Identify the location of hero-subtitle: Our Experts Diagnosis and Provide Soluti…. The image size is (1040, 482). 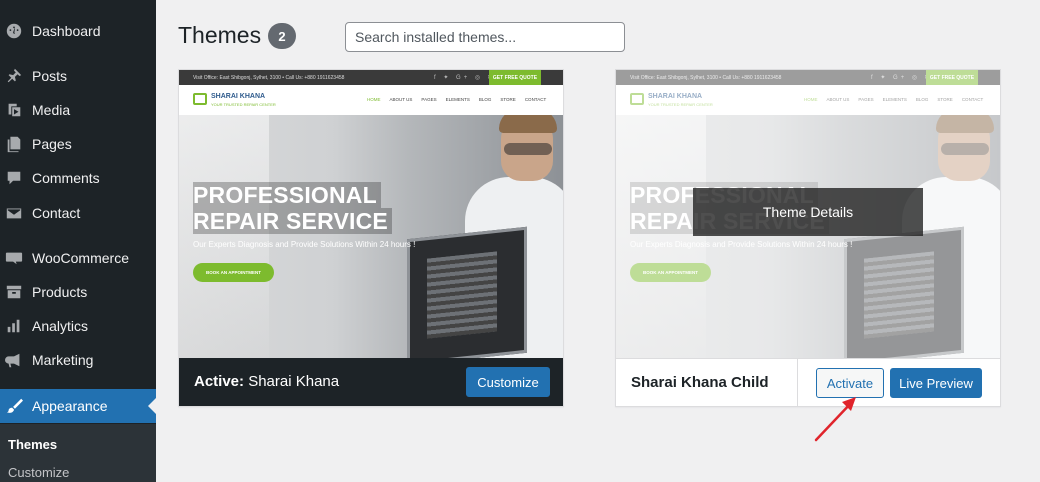
(304, 244).